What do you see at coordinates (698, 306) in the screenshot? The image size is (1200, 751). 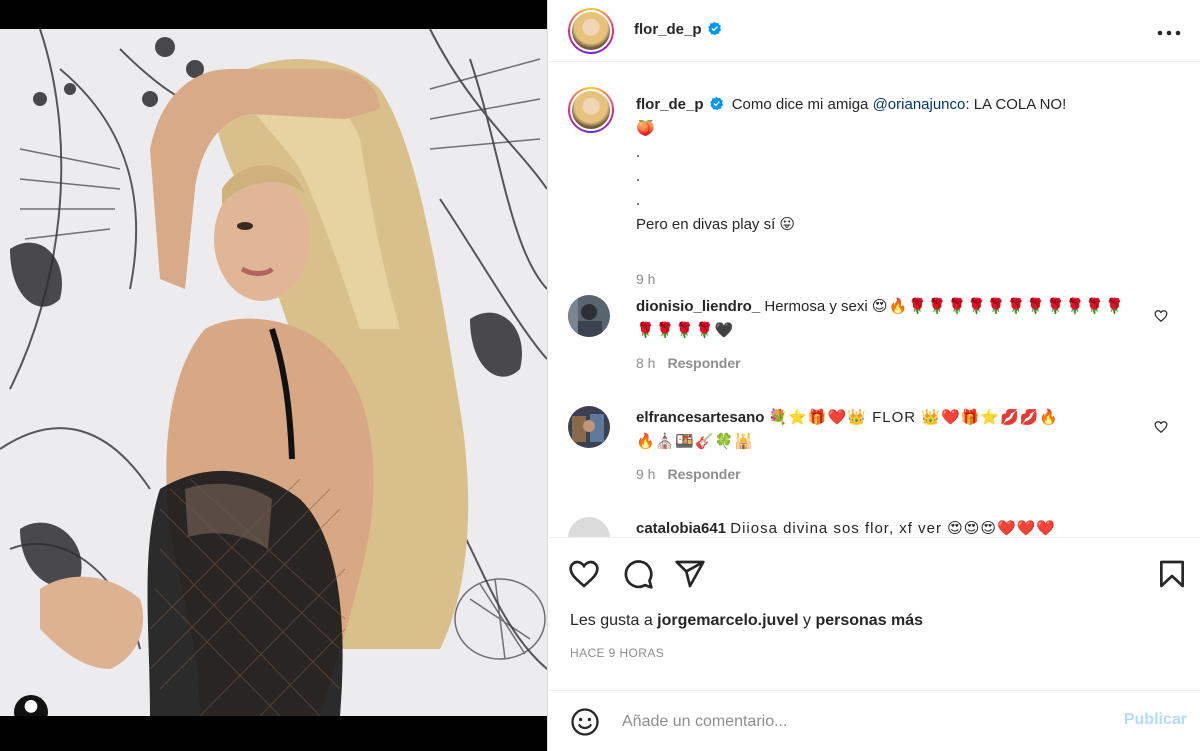 I see `commenter-username: dionisio_liendro_` at bounding box center [698, 306].